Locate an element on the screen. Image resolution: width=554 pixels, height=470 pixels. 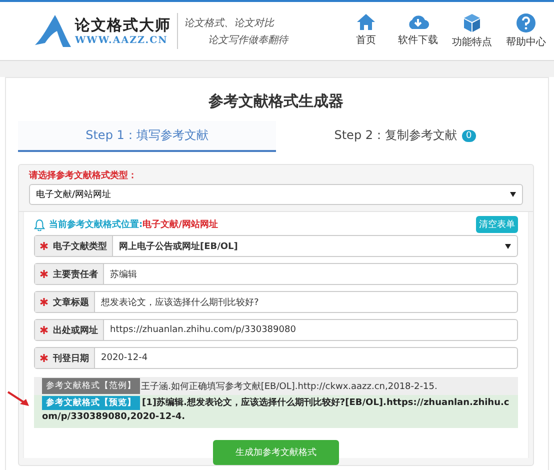
cube-icon is located at coordinates (472, 23).